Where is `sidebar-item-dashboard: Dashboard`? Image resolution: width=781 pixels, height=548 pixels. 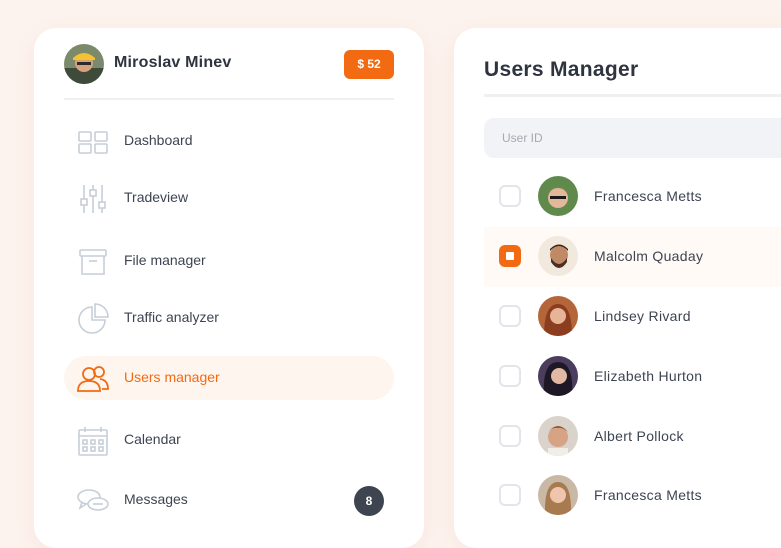 sidebar-item-dashboard: Dashboard is located at coordinates (229, 141).